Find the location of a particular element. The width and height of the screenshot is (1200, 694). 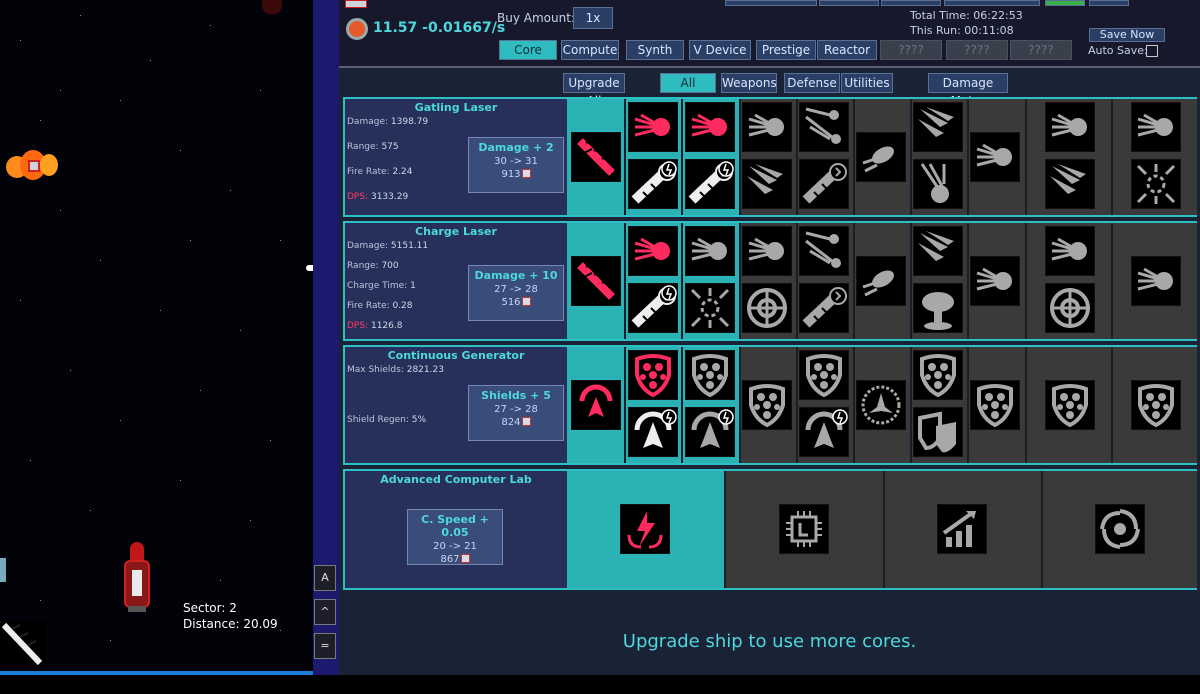

nuke-icon is located at coordinates (938, 308).